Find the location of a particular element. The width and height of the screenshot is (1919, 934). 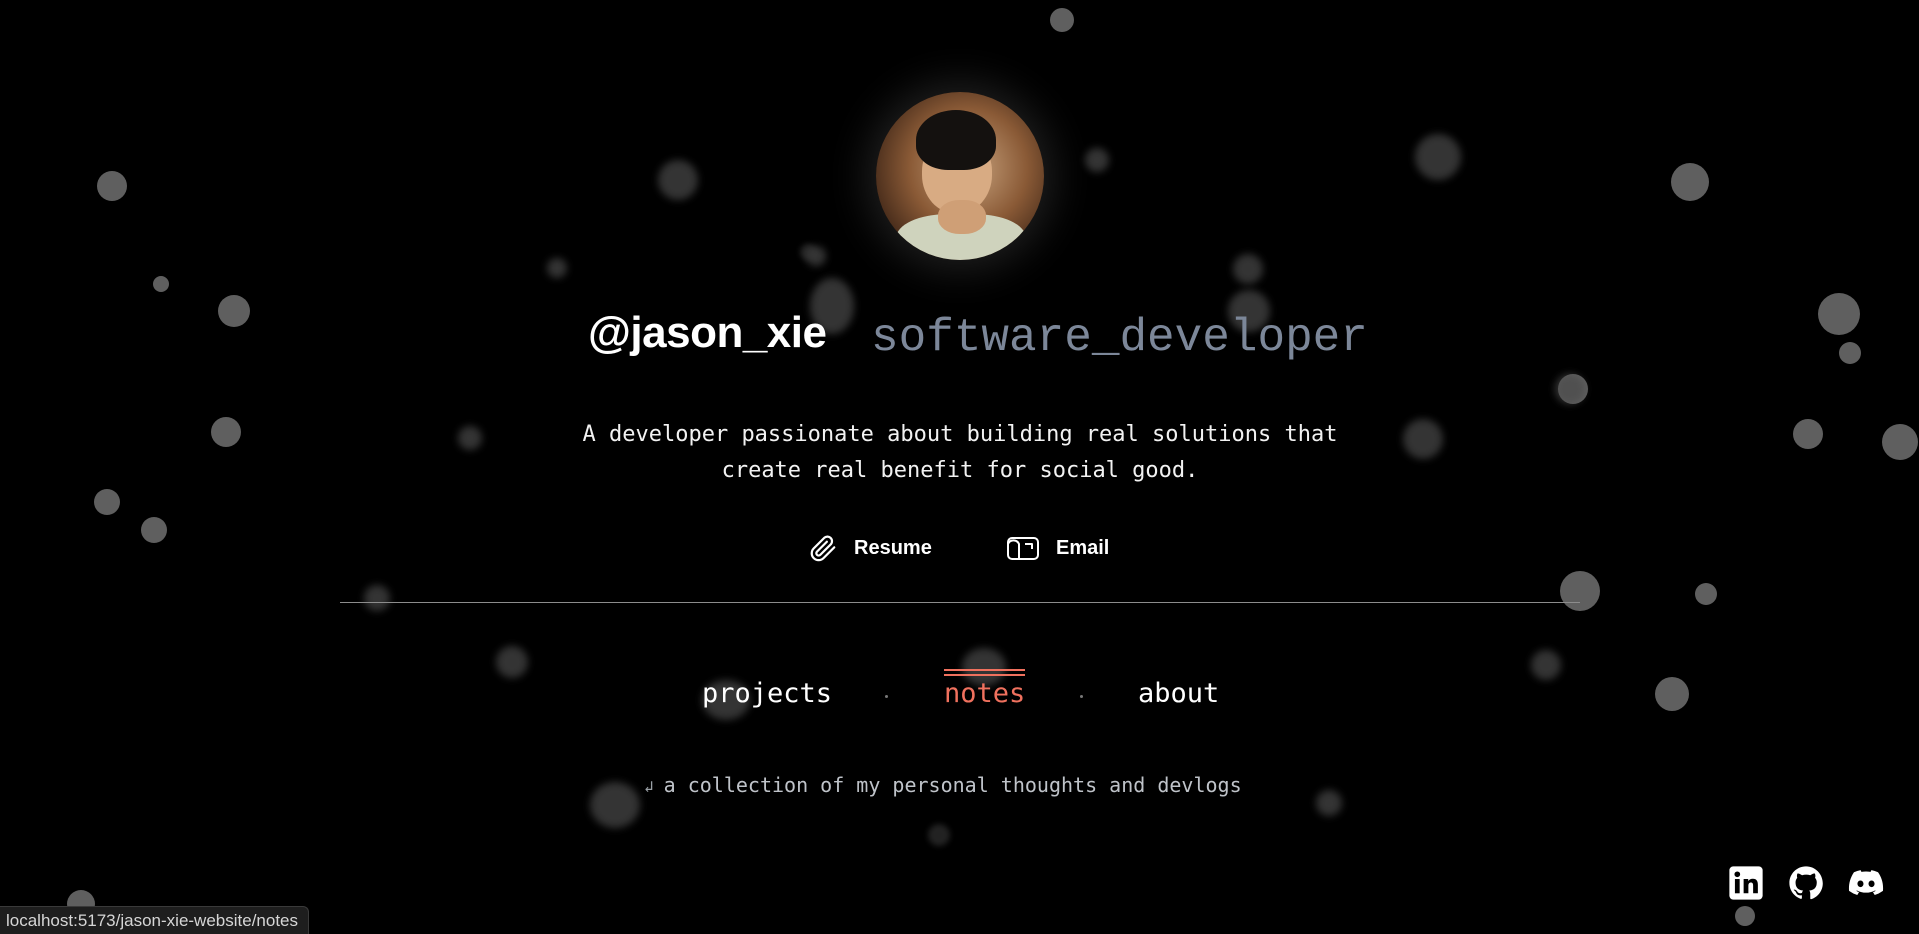

tab-notes: notes is located at coordinates (985, 689).